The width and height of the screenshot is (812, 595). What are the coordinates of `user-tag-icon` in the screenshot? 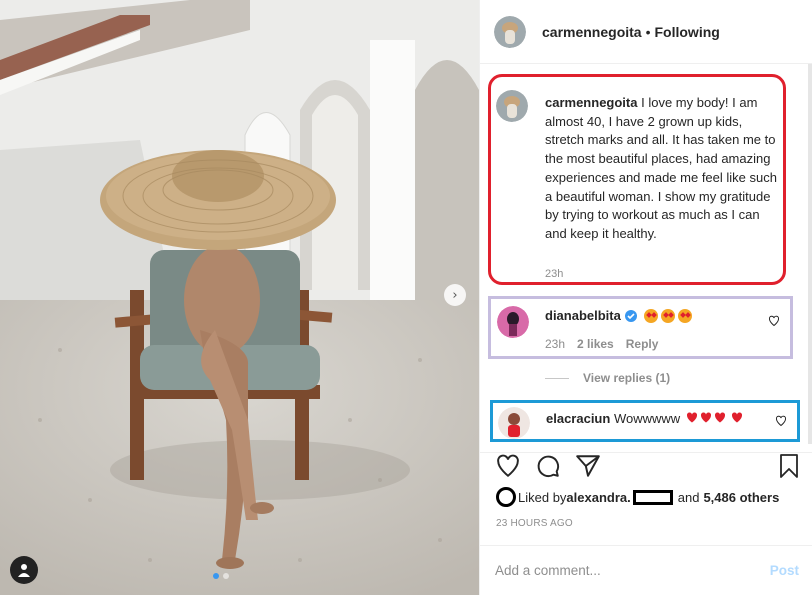 It's located at (24, 570).